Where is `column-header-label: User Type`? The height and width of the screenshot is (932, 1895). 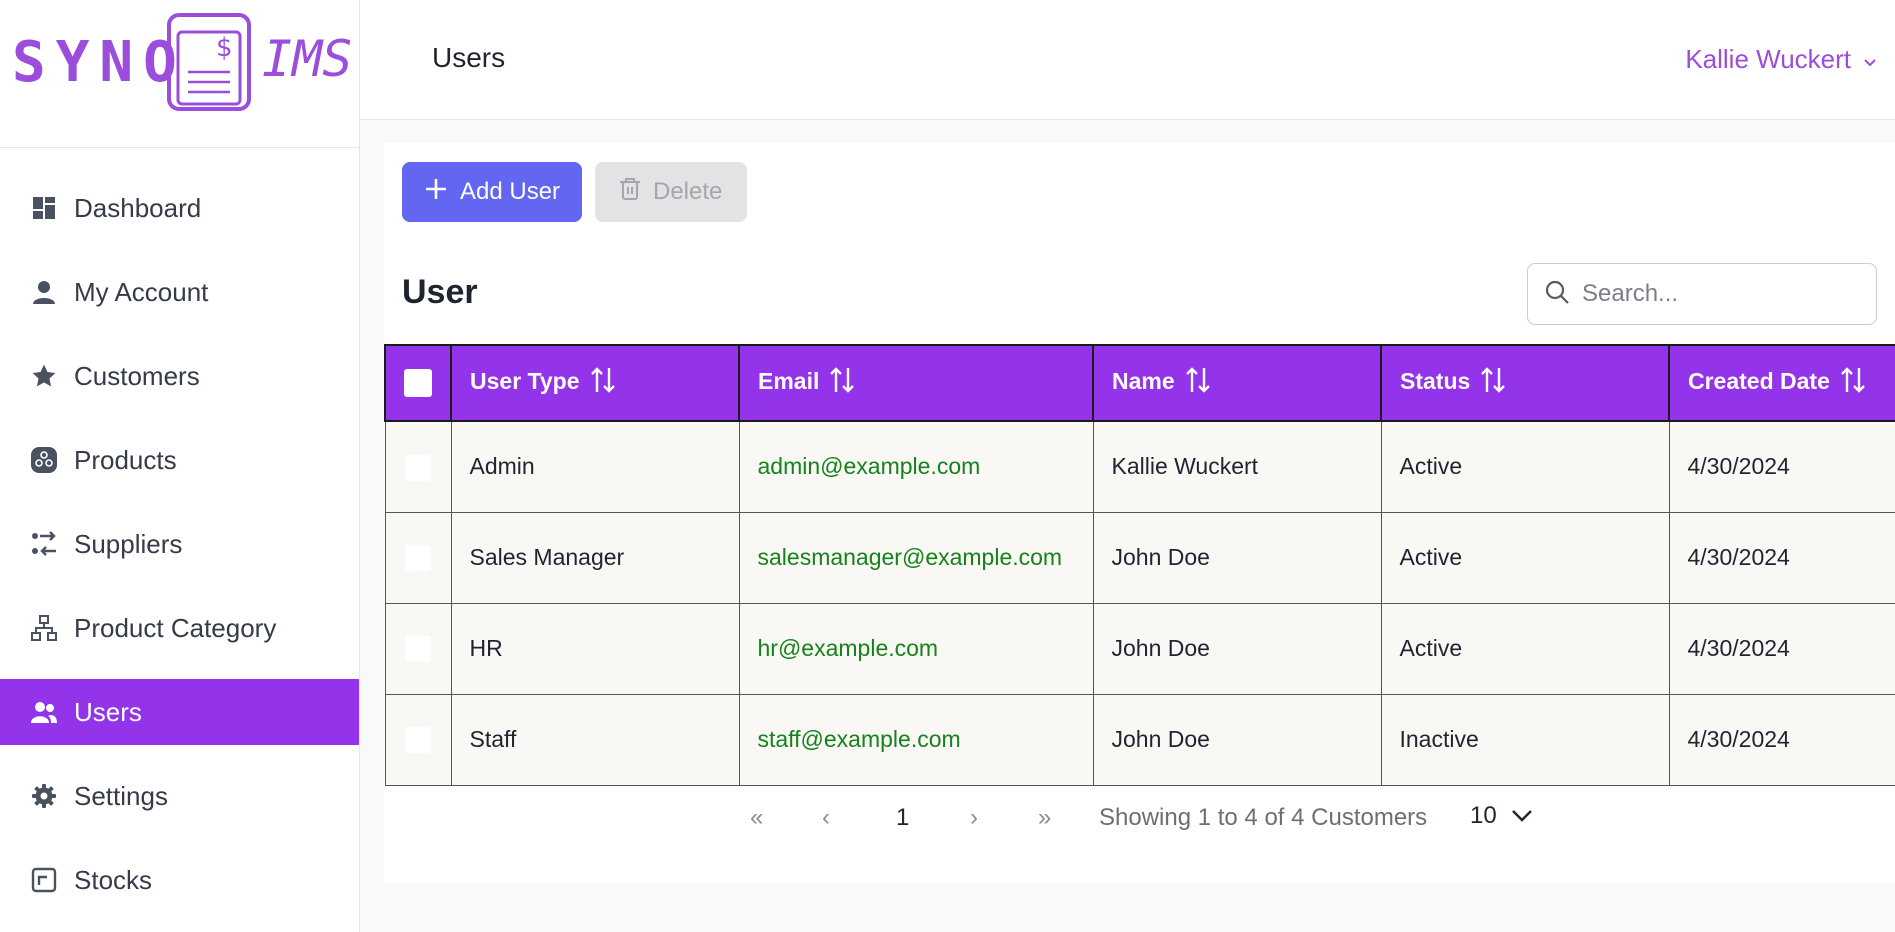 column-header-label: User Type is located at coordinates (525, 381).